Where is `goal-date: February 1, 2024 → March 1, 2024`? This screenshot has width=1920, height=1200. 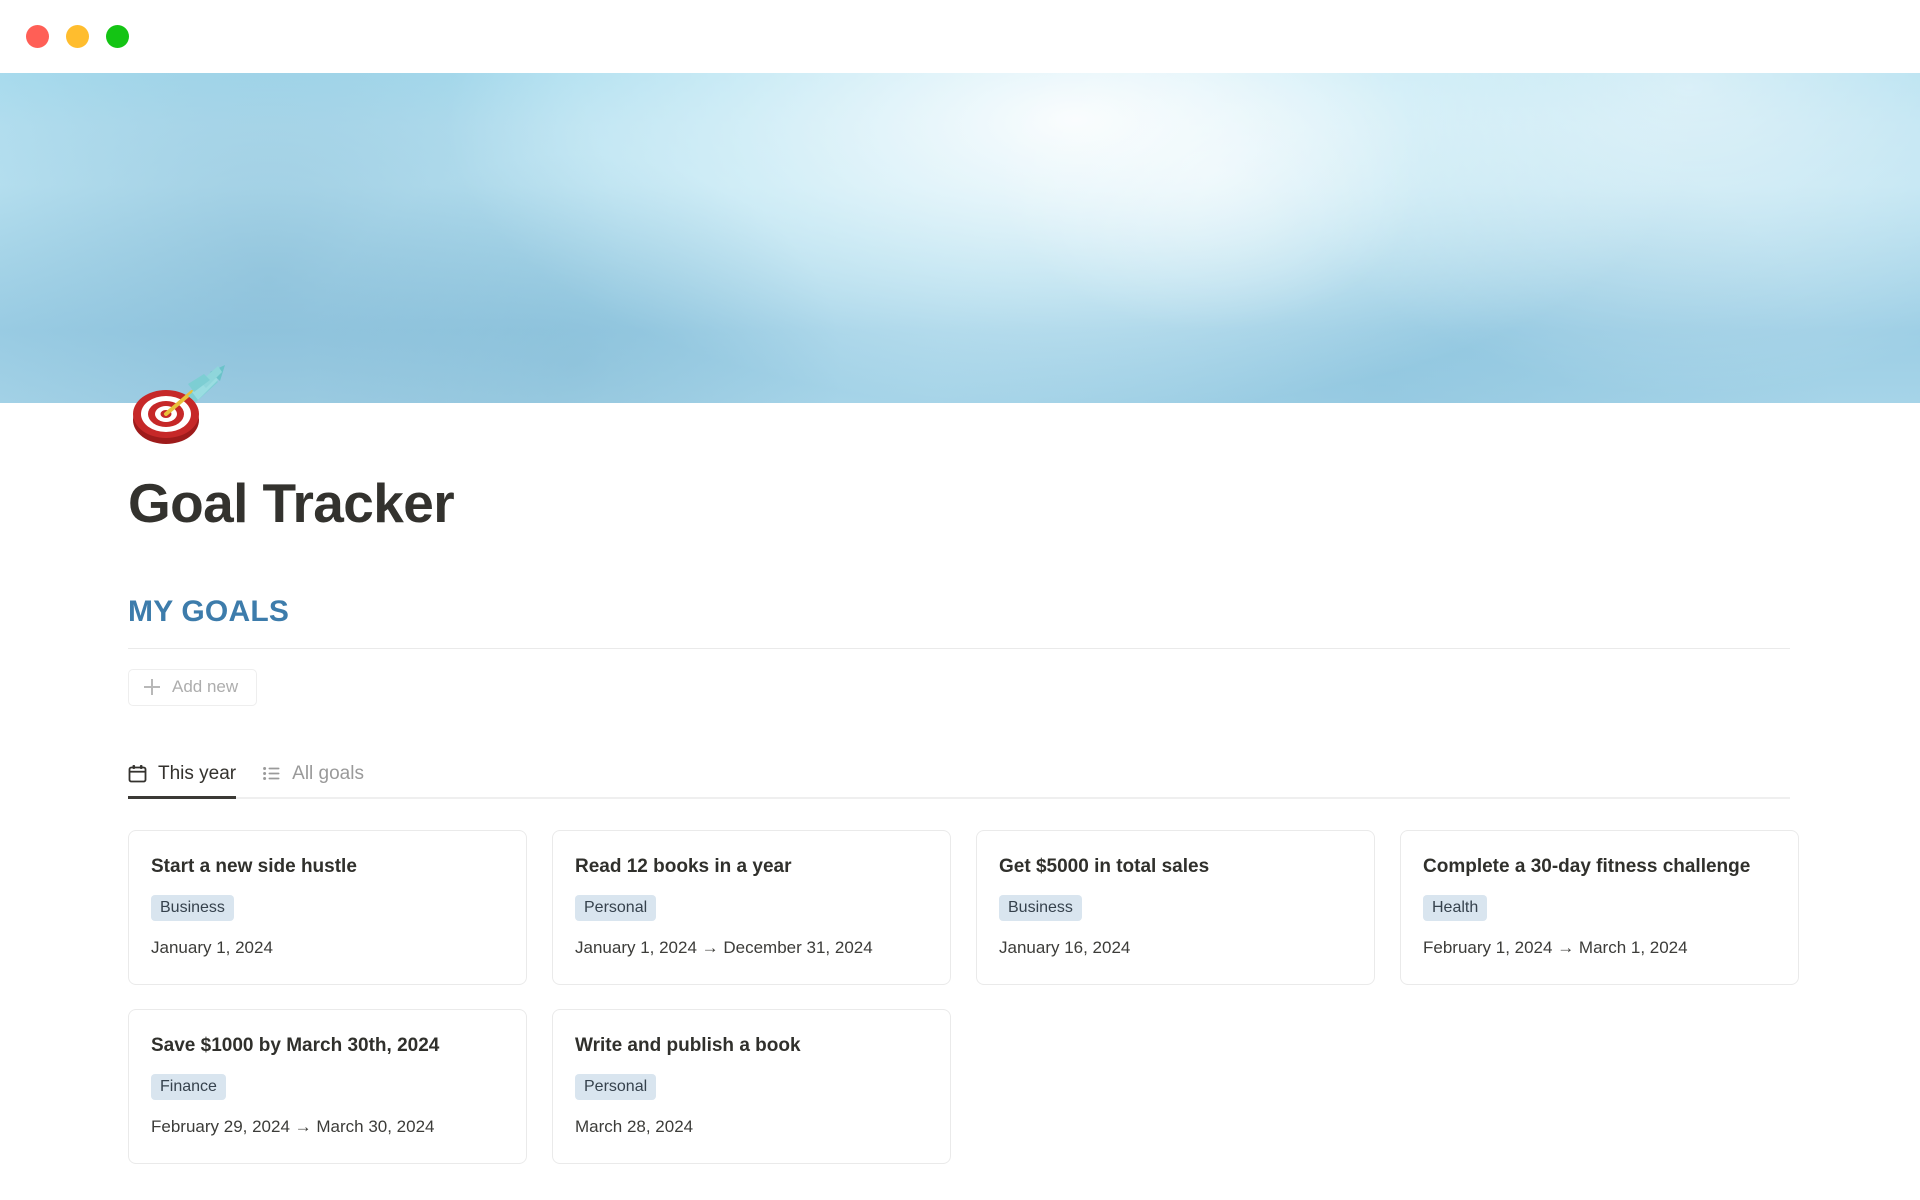
goal-date: February 1, 2024 → March 1, 2024 is located at coordinates (1555, 948).